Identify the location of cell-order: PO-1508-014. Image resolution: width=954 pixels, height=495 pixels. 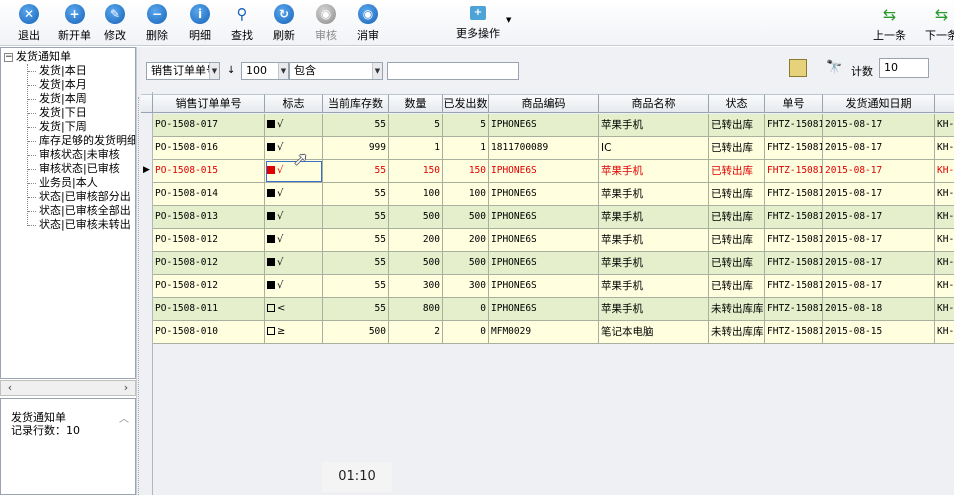
(209, 194).